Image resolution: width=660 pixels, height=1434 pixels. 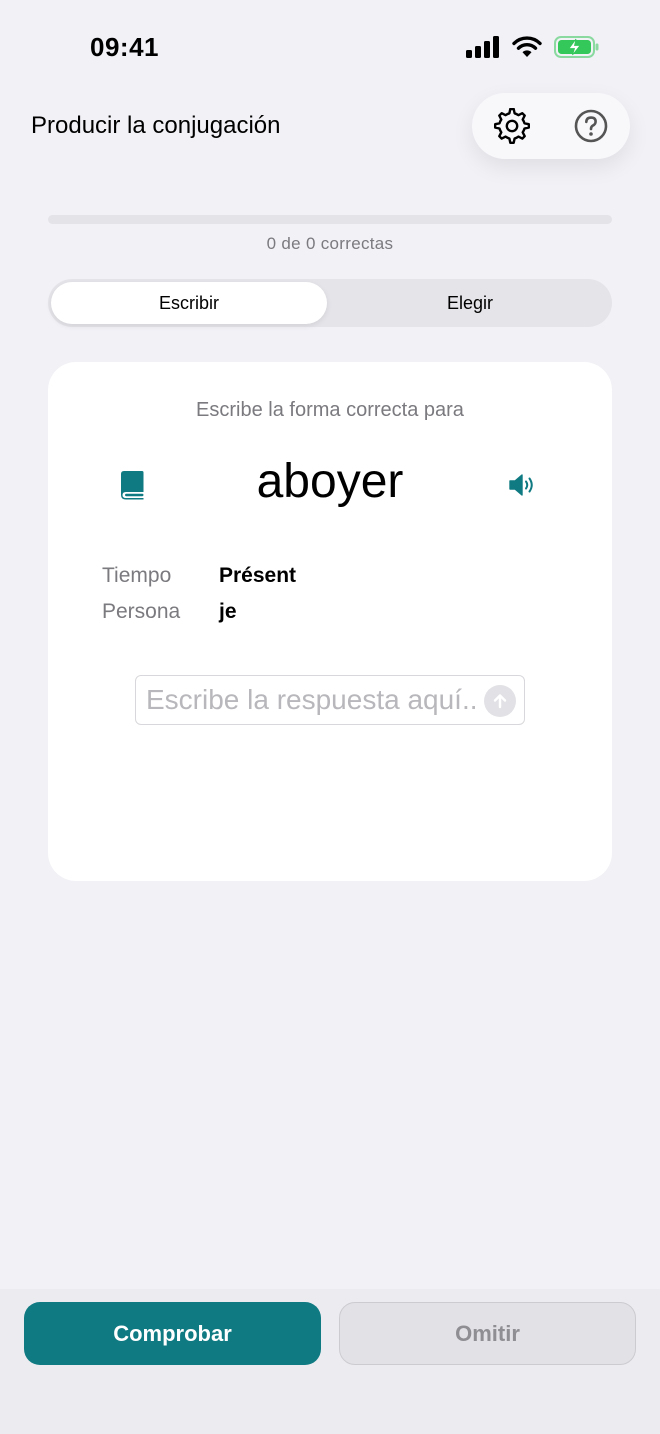 I want to click on answer-field, so click(x=330, y=700).